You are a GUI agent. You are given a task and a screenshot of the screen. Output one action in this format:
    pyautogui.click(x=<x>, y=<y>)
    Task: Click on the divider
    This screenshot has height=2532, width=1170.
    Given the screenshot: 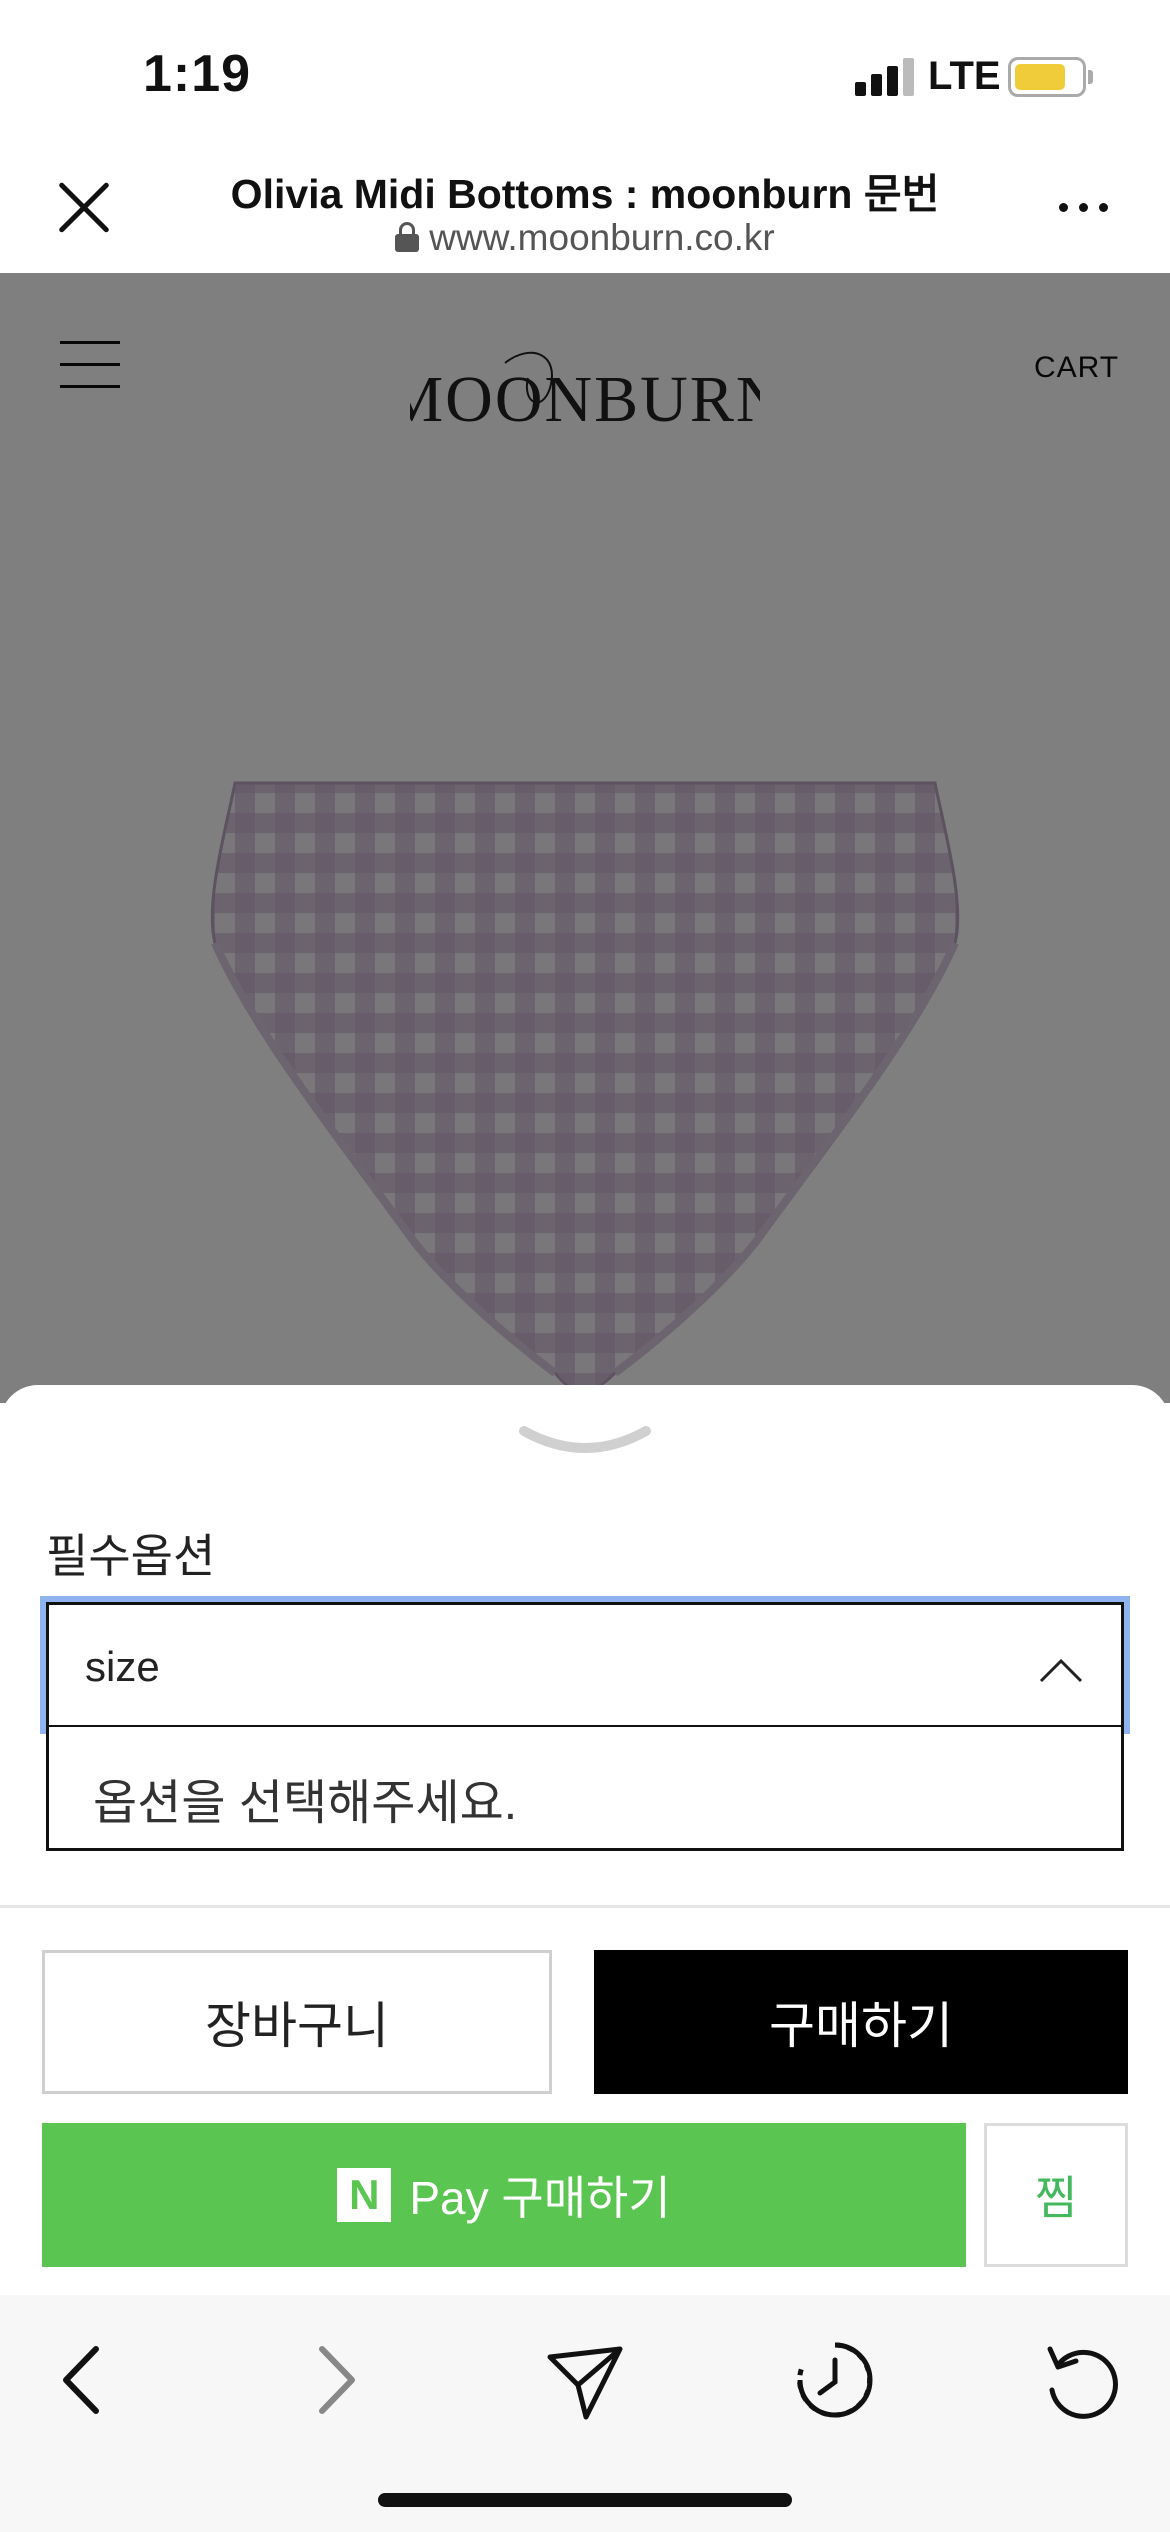 What is the action you would take?
    pyautogui.click(x=585, y=1906)
    